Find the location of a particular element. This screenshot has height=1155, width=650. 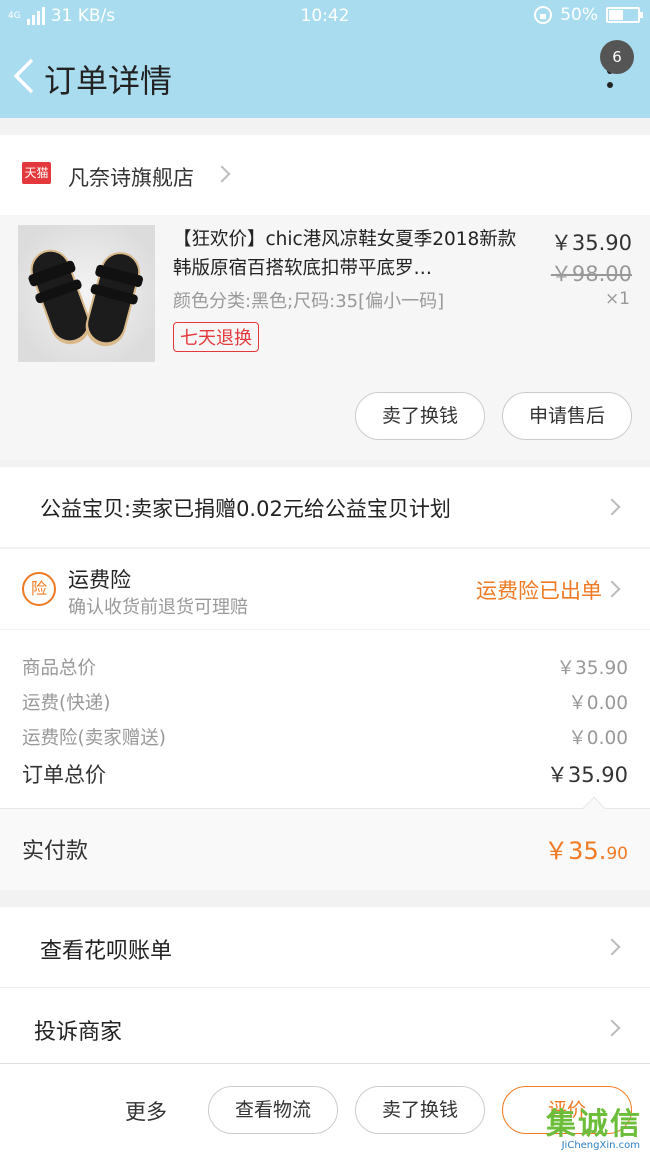

bottom-action-bar: 更多 查看物流 卖了换钱 评价 集诚信 JiChengXin.com is located at coordinates (325, 1109).